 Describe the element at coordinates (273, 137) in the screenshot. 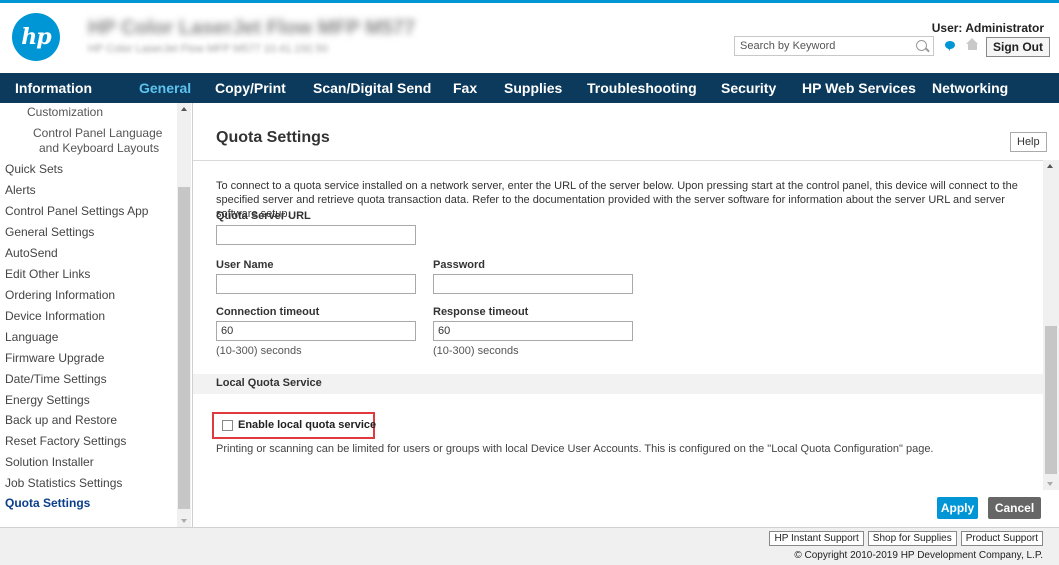

I see `page-title: Quota Settings` at that location.